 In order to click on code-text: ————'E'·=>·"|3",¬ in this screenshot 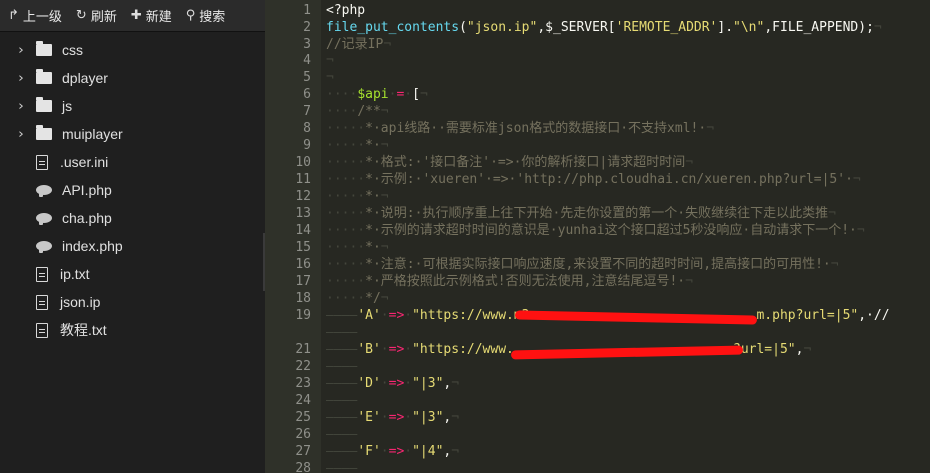, I will do `click(392, 417)`.